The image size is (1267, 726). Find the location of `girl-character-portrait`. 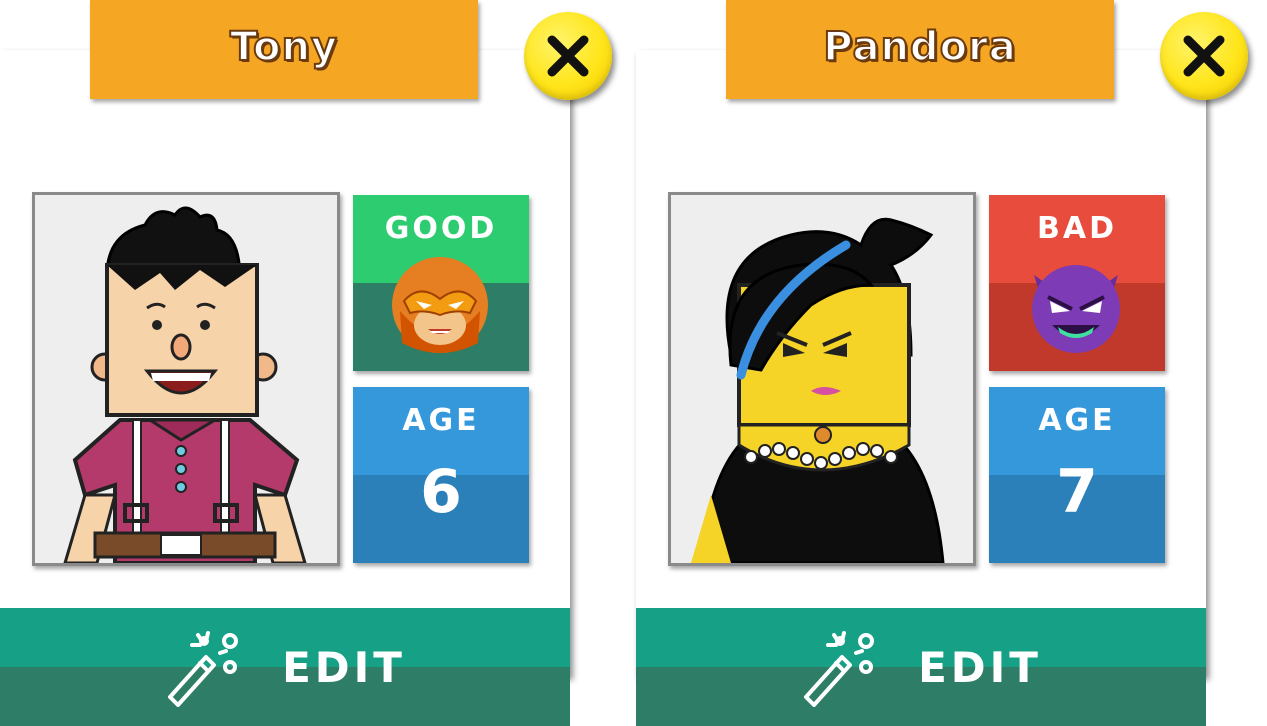

girl-character-portrait is located at coordinates (818, 390).